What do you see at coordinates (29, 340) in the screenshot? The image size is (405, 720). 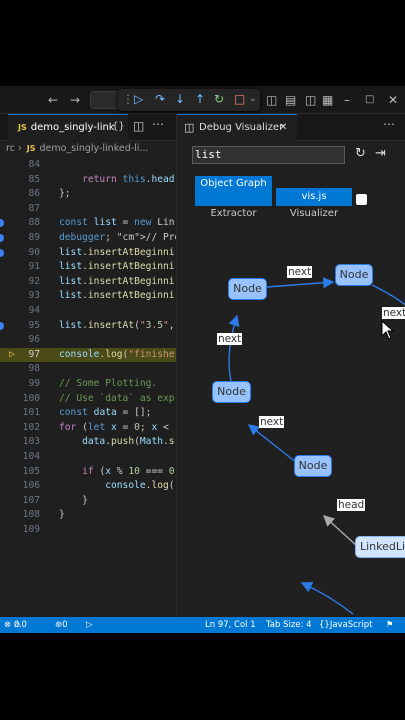 I see `line-number: 96` at bounding box center [29, 340].